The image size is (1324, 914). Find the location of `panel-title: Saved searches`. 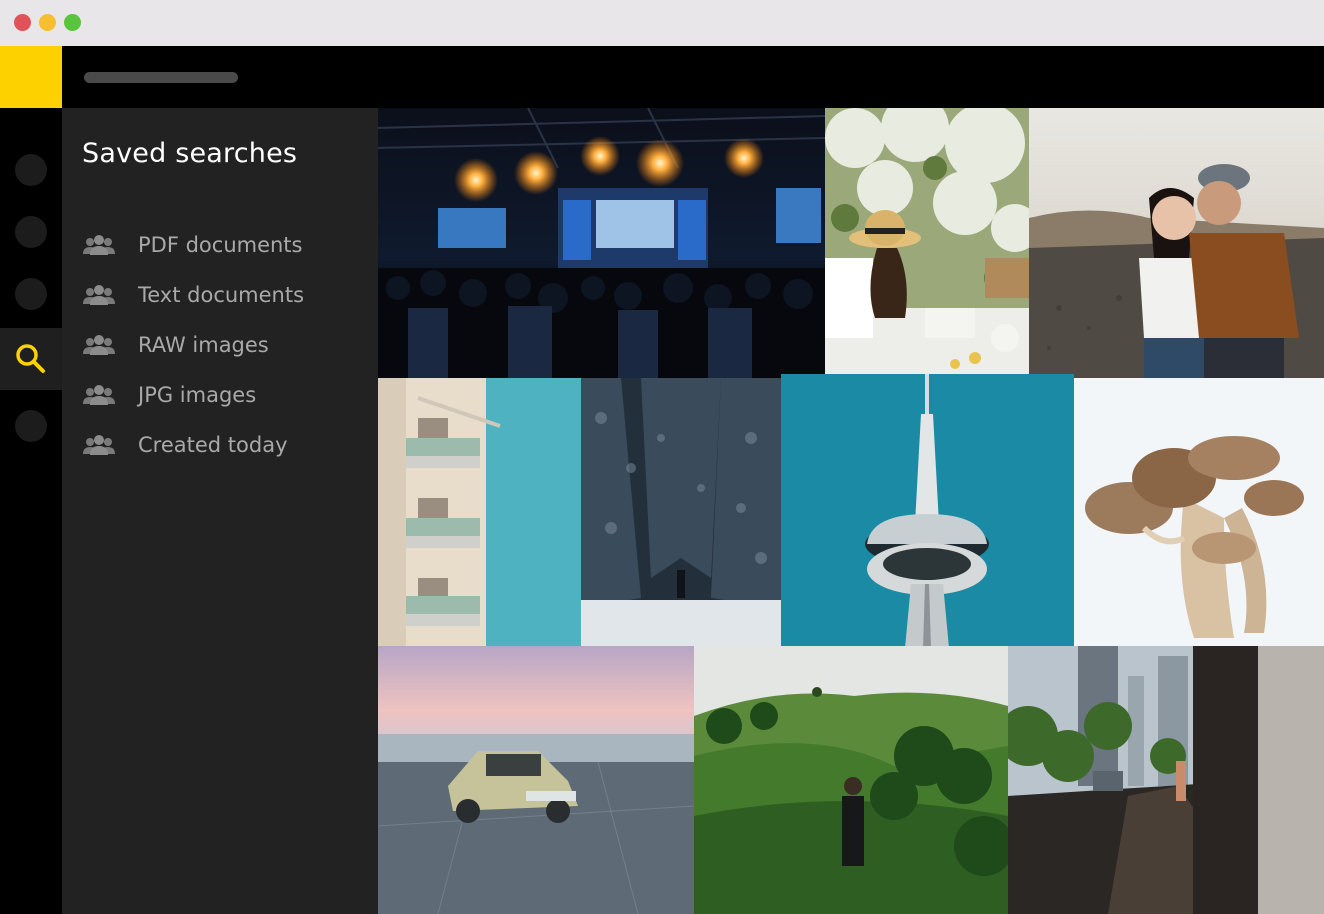

panel-title: Saved searches is located at coordinates (190, 153).